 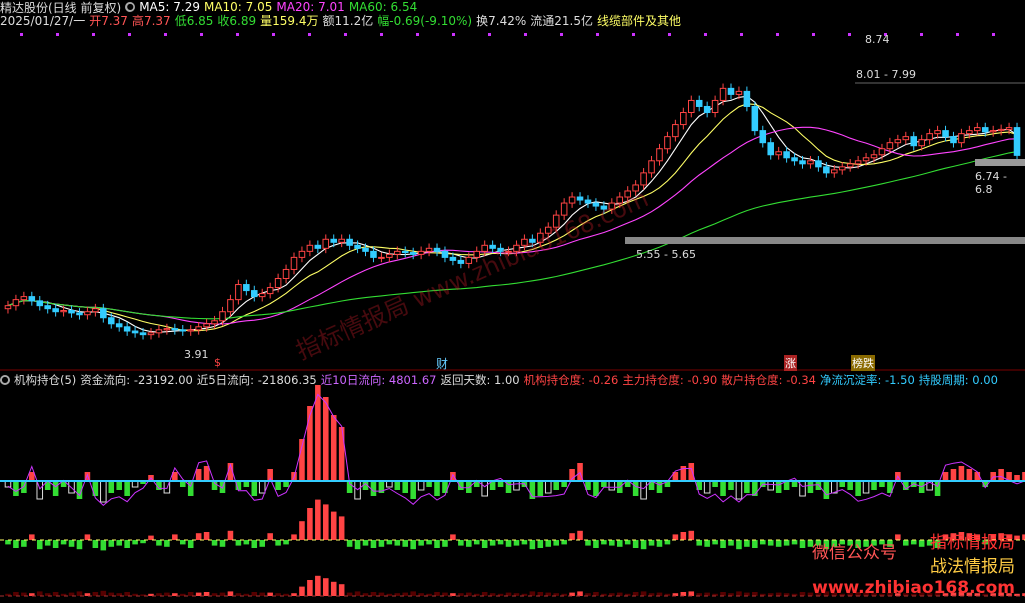 I want to click on open-label: 开7.37, so click(x=108, y=20).